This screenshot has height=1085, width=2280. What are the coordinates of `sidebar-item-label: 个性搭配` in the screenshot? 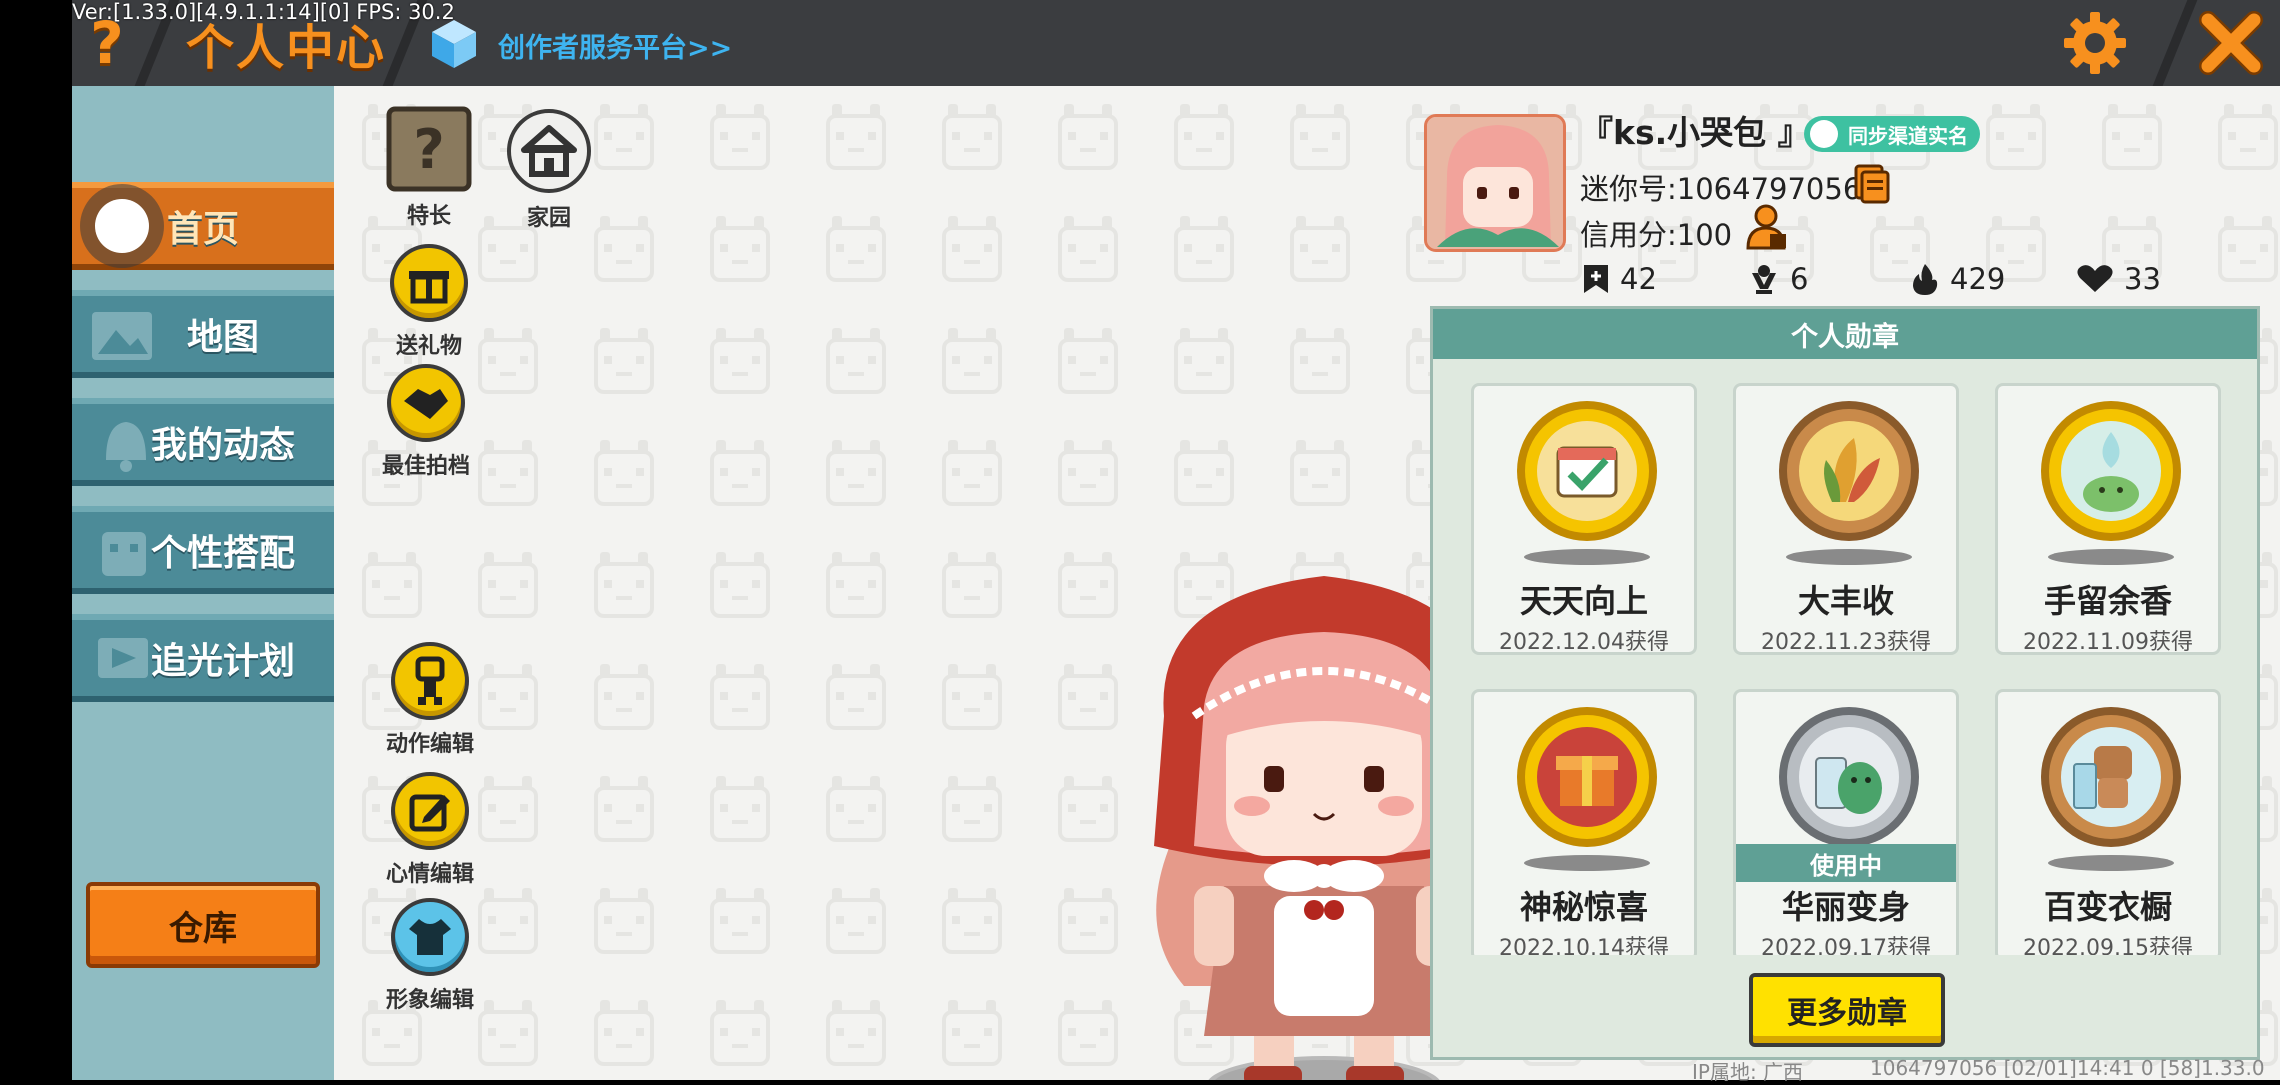 It's located at (222, 553).